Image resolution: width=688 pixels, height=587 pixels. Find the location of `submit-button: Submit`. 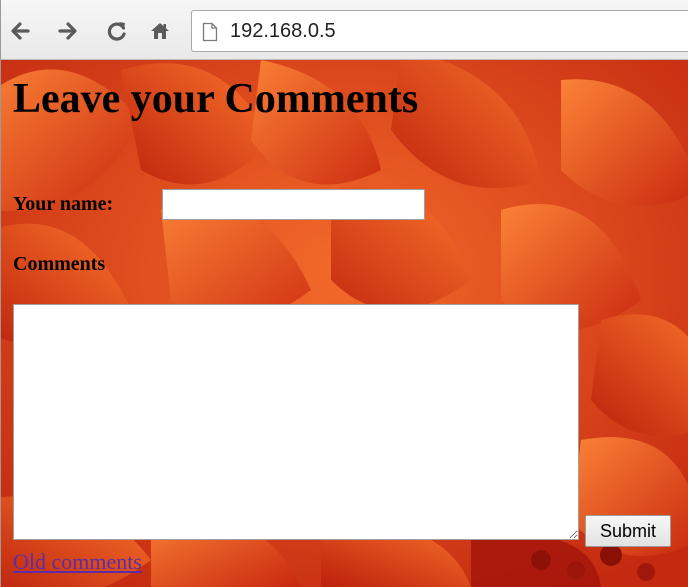

submit-button: Submit is located at coordinates (628, 531).